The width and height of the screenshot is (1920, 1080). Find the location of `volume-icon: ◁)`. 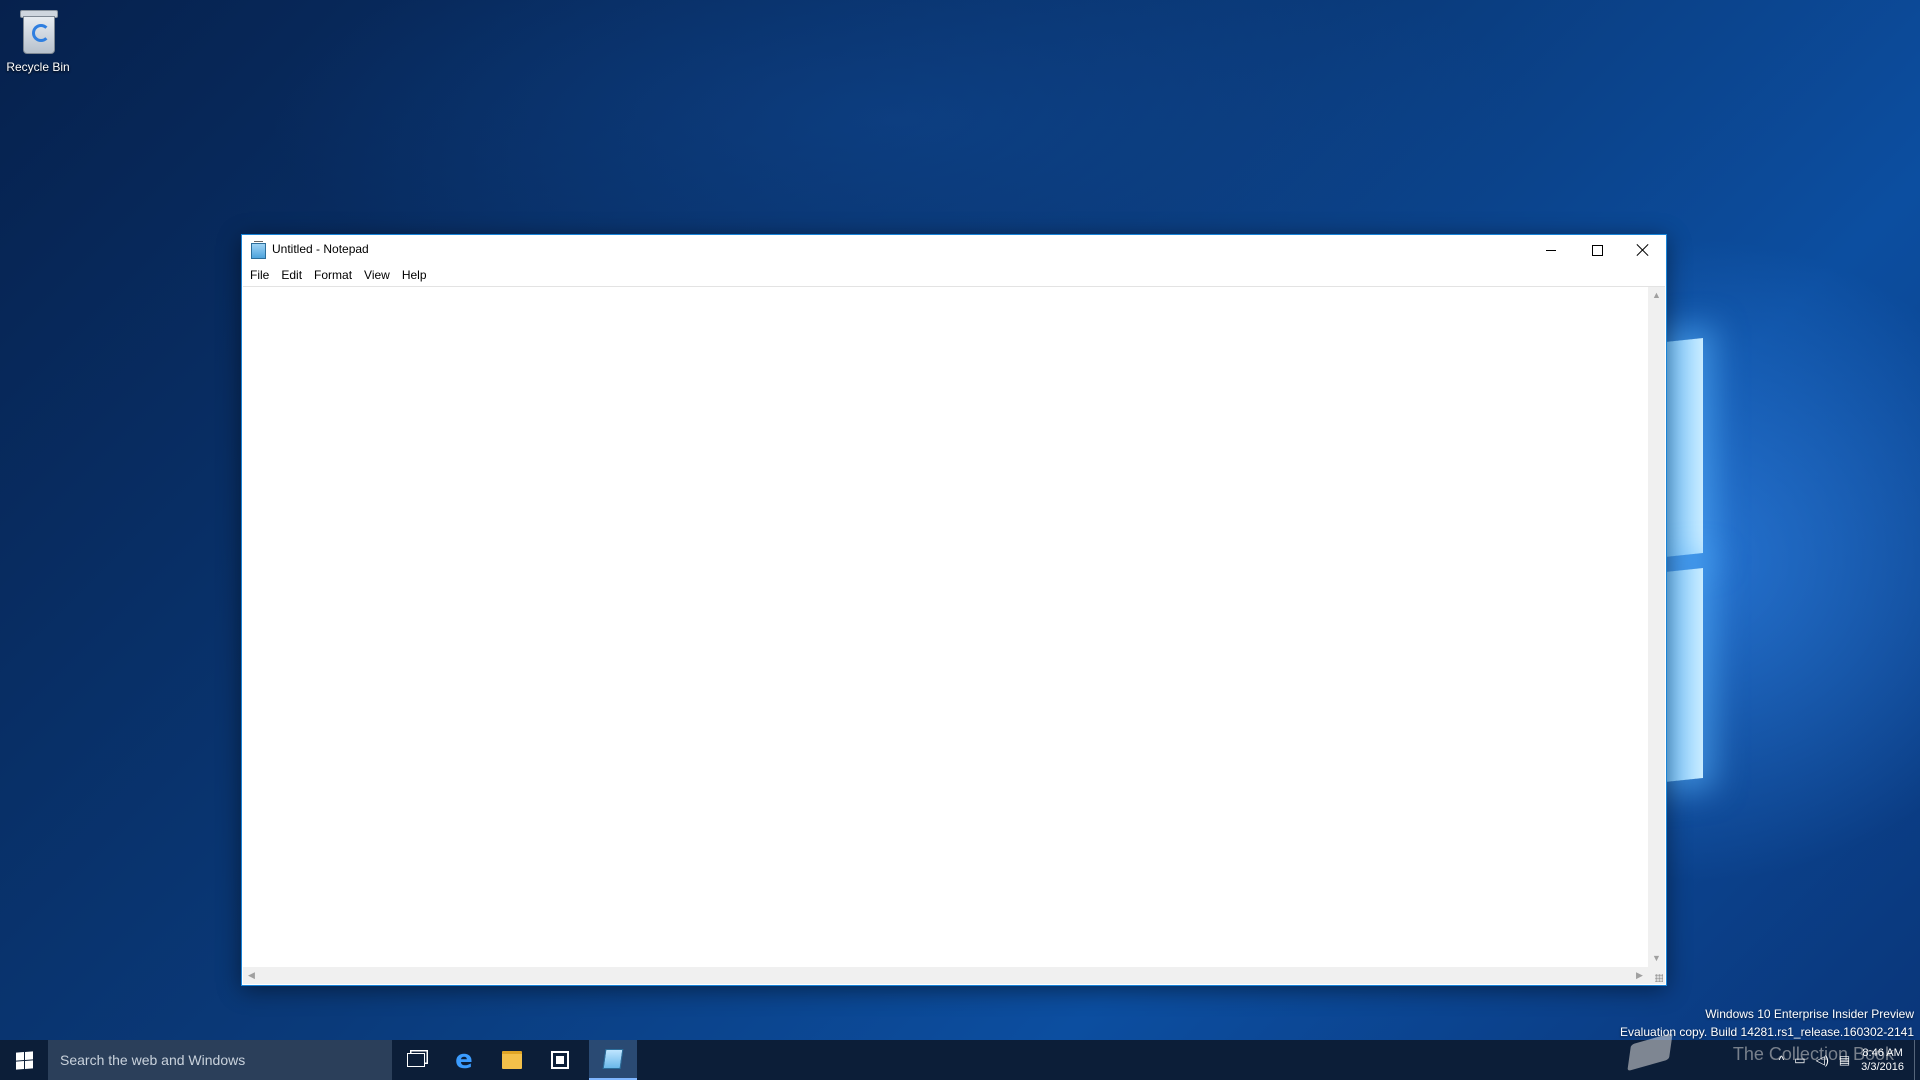

volume-icon: ◁) is located at coordinates (1822, 1060).